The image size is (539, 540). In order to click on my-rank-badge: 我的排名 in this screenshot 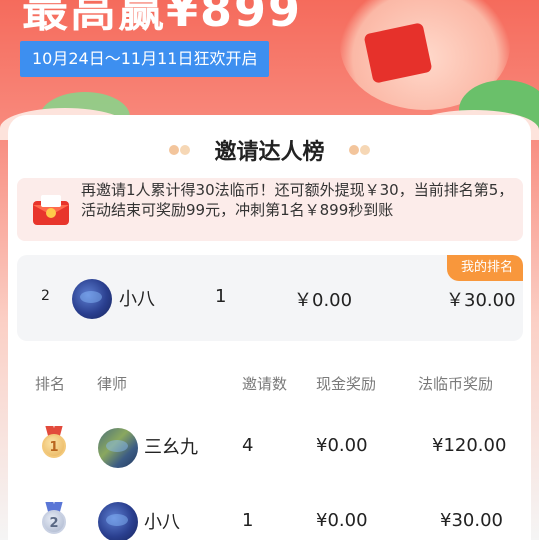, I will do `click(484, 268)`.